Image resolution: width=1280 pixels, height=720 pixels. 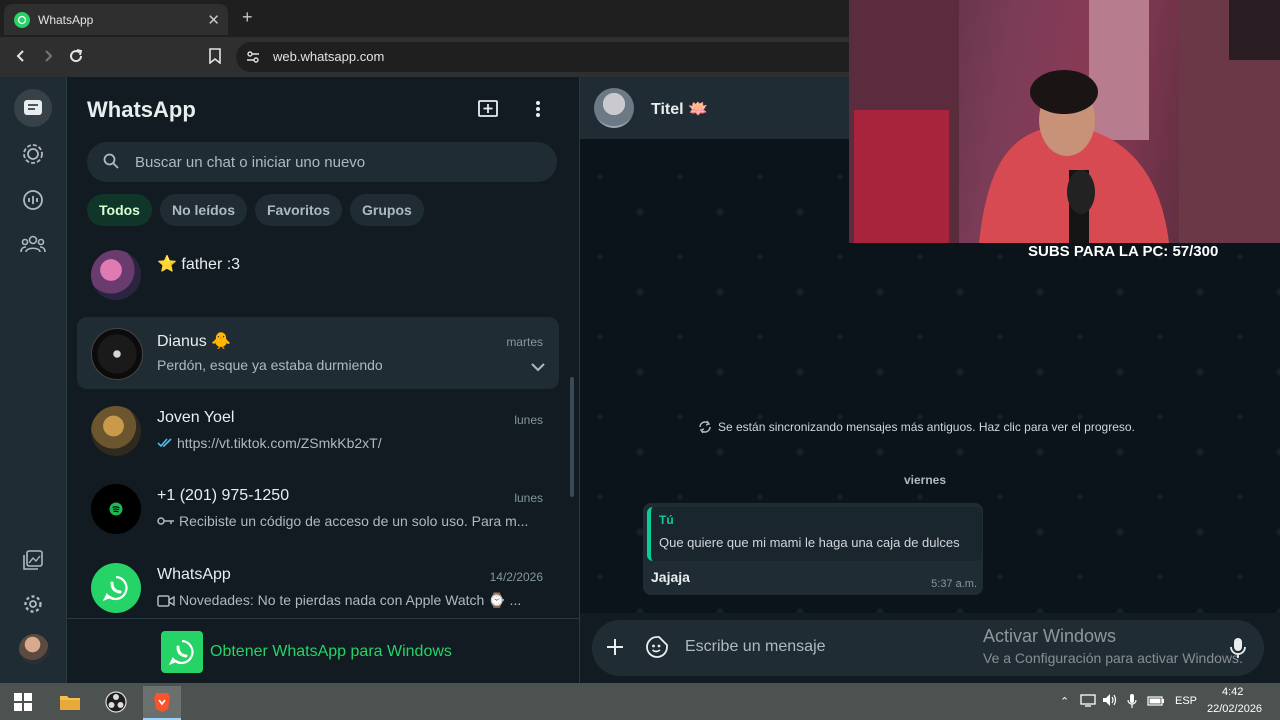 I want to click on chat-name: Joven Yoel, so click(x=196, y=417).